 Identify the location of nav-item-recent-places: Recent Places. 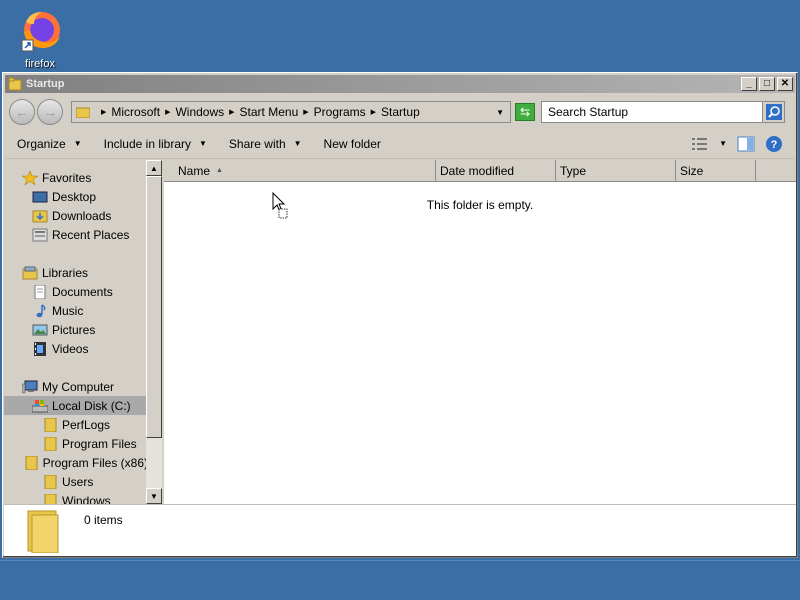
(76, 234).